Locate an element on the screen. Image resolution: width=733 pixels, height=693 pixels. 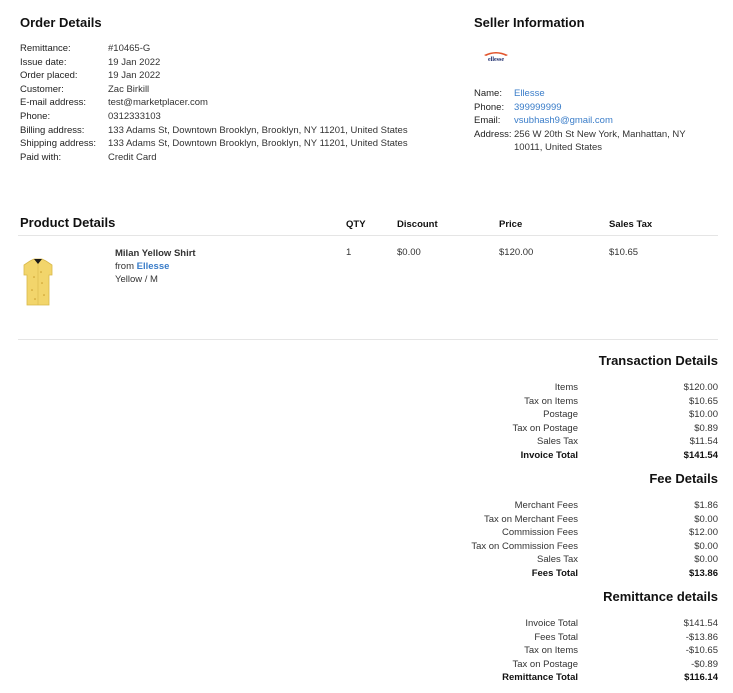
transaction-row: Items $120.00 is located at coordinates (636, 387).